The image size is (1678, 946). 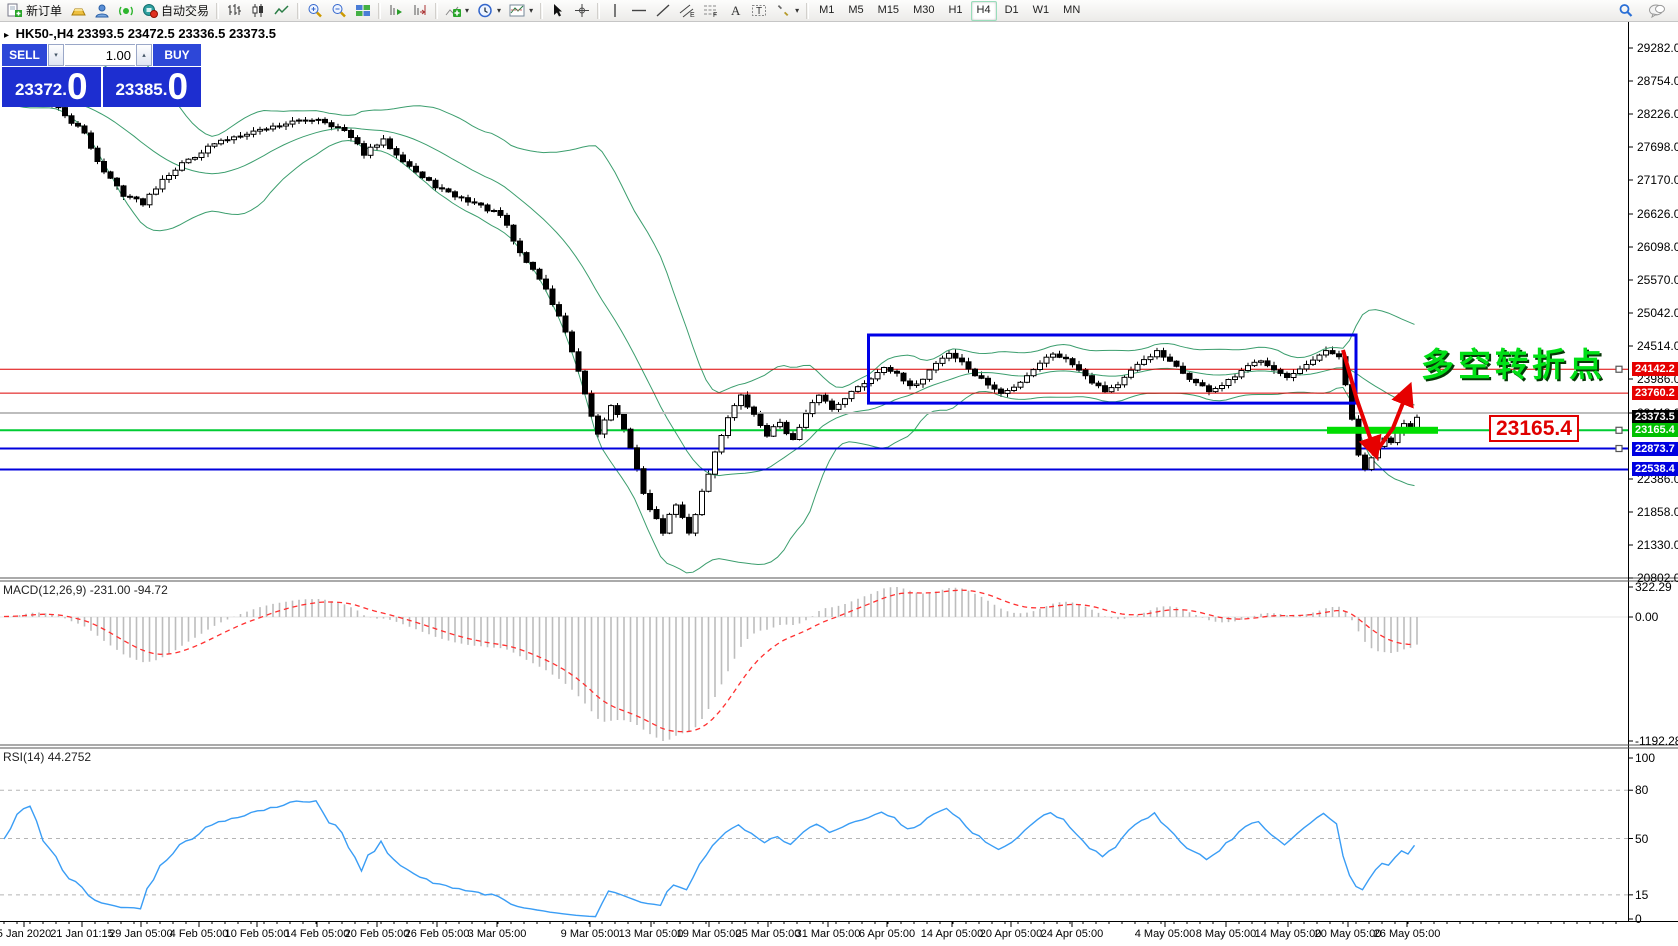 What do you see at coordinates (888, 11) in the screenshot?
I see `timeframe-m15-button: M15` at bounding box center [888, 11].